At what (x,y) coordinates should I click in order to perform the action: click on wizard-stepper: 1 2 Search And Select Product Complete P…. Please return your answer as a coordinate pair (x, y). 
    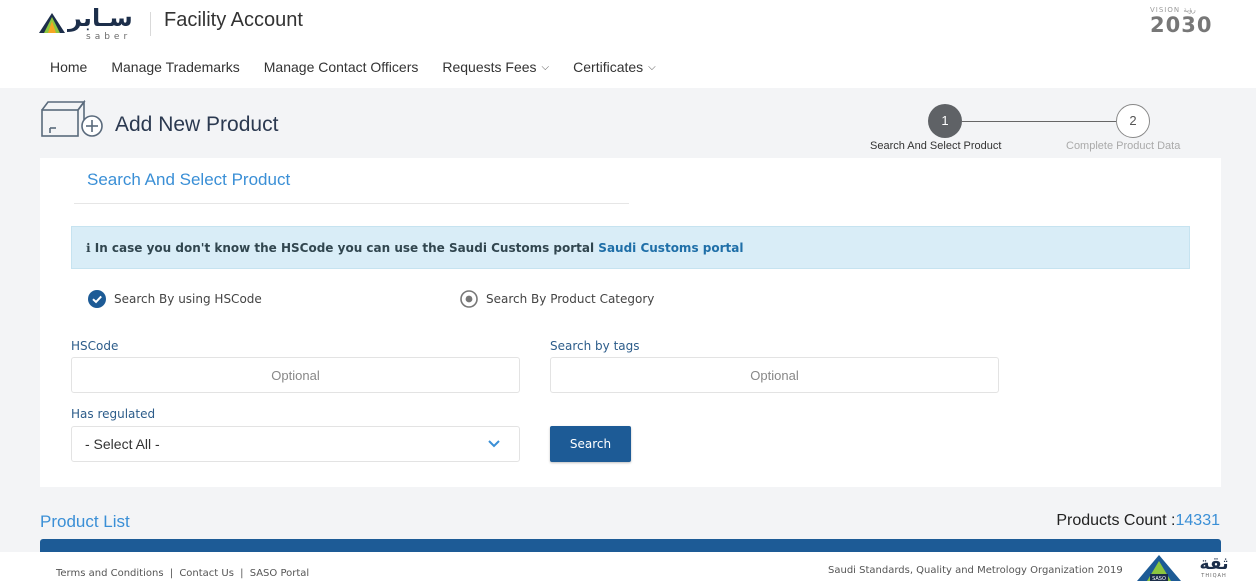
    Looking at the image, I should click on (1038, 130).